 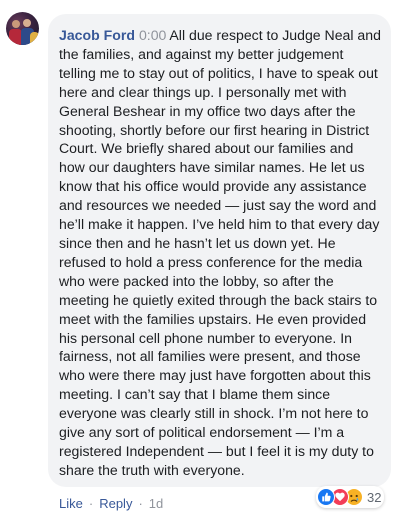 What do you see at coordinates (152, 35) in the screenshot?
I see `comment-timestamp: 0:00` at bounding box center [152, 35].